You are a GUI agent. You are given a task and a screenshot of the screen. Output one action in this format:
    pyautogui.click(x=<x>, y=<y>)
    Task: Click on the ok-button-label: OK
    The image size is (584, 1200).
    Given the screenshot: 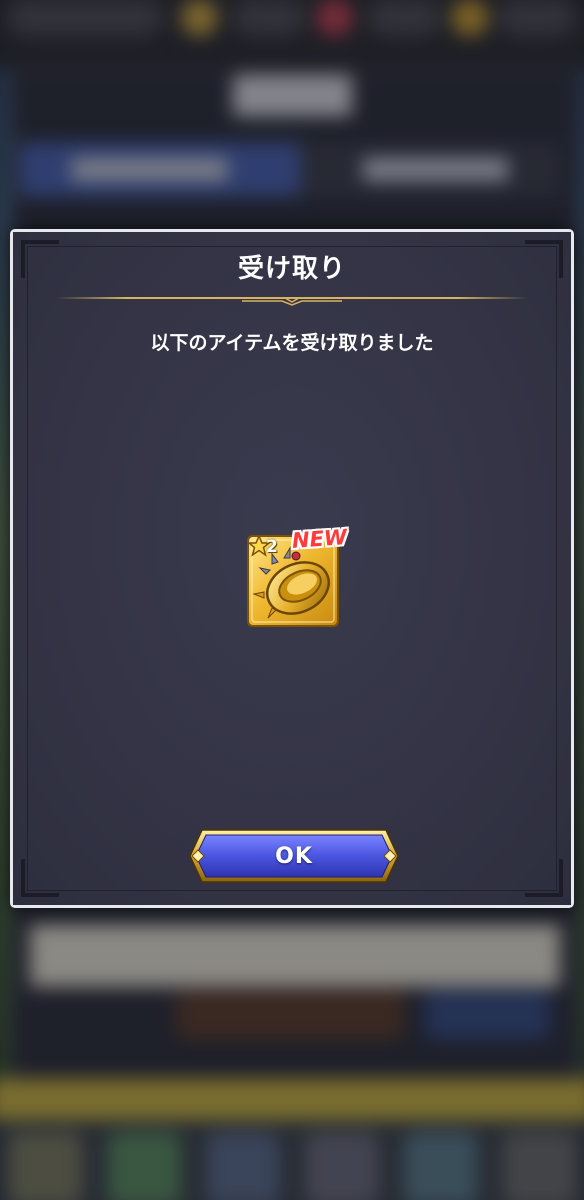 What is the action you would take?
    pyautogui.click(x=294, y=856)
    